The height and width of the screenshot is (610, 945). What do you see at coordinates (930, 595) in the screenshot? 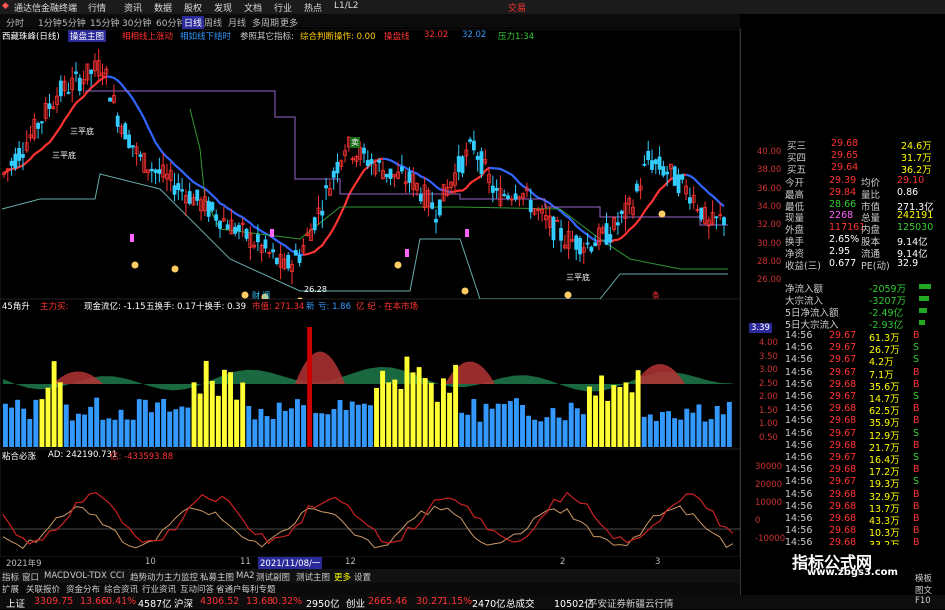
I see `f10-tab: 图文F10` at bounding box center [930, 595].